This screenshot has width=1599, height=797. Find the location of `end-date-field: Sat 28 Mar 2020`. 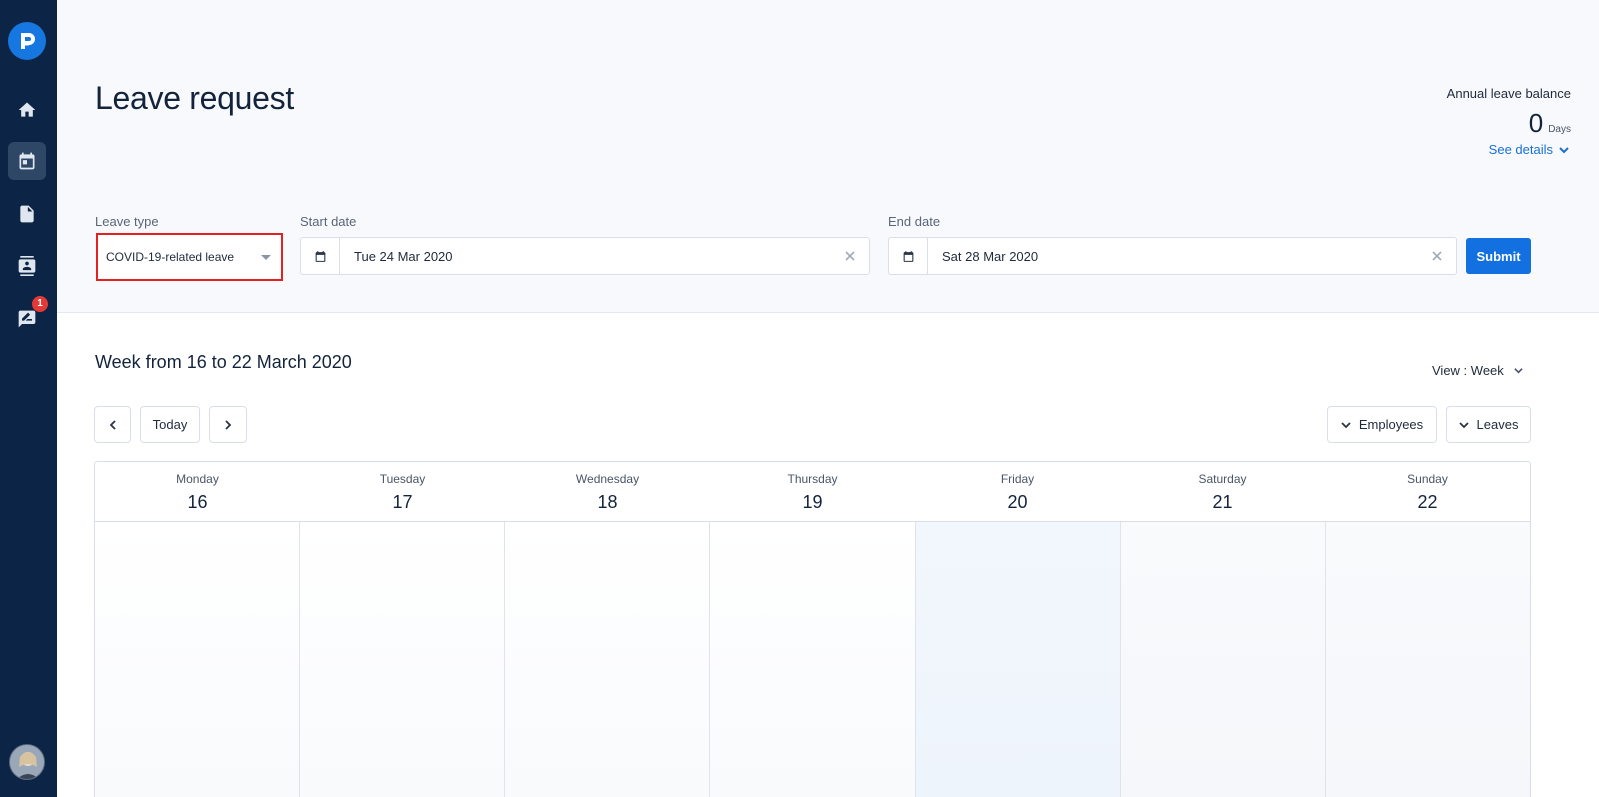

end-date-field: Sat 28 Mar 2020 is located at coordinates (1172, 256).